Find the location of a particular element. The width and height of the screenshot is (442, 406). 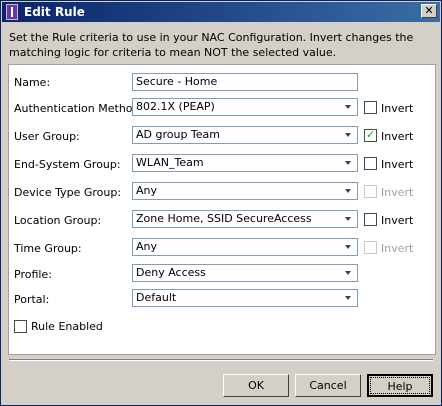

end-system-group-select: WLAN_Team is located at coordinates (245, 163).